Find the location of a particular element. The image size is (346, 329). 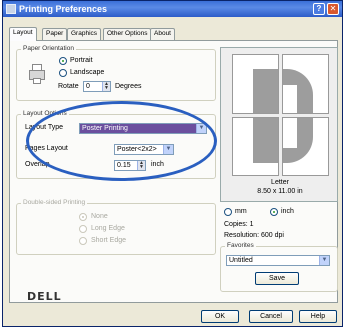

title-bar: Printing Preferences ? ✕ is located at coordinates (172, 9).